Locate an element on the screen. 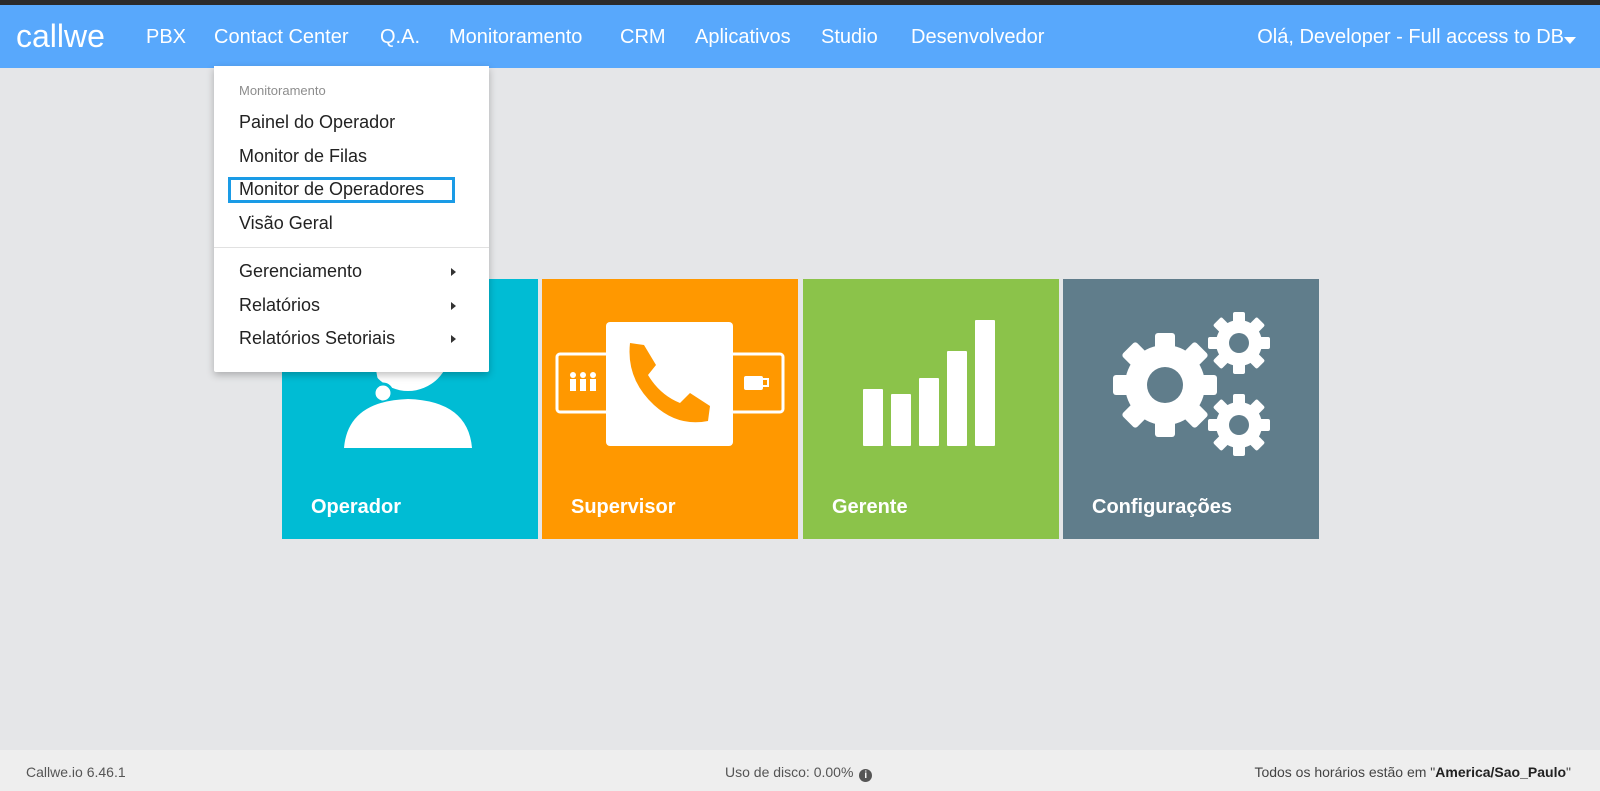 The height and width of the screenshot is (791, 1600). chevron-down-icon is located at coordinates (1570, 40).